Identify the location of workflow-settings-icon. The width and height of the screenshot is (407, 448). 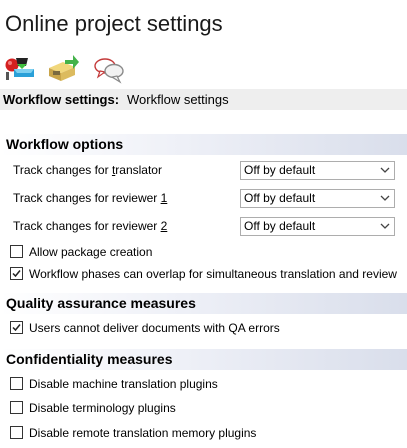
(19, 69).